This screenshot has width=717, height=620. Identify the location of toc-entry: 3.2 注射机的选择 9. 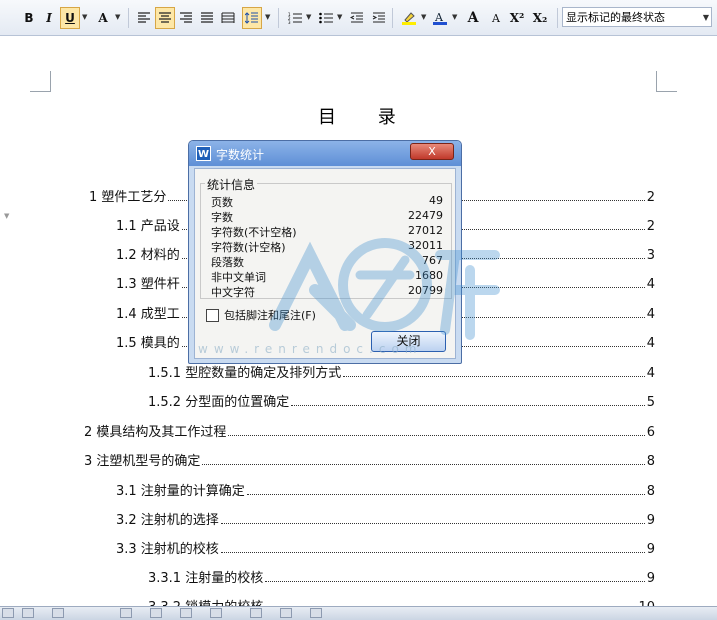
(385, 518).